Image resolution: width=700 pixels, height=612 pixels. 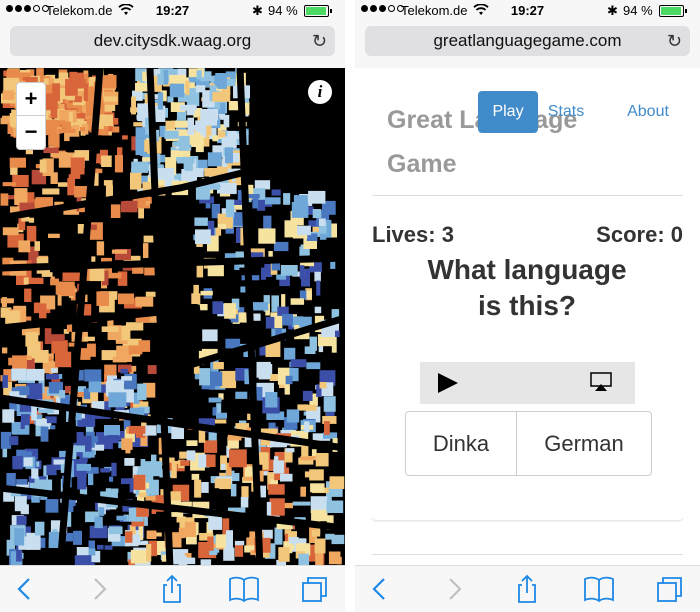 I want to click on url-text: greatlanguagegame.com, so click(x=527, y=40).